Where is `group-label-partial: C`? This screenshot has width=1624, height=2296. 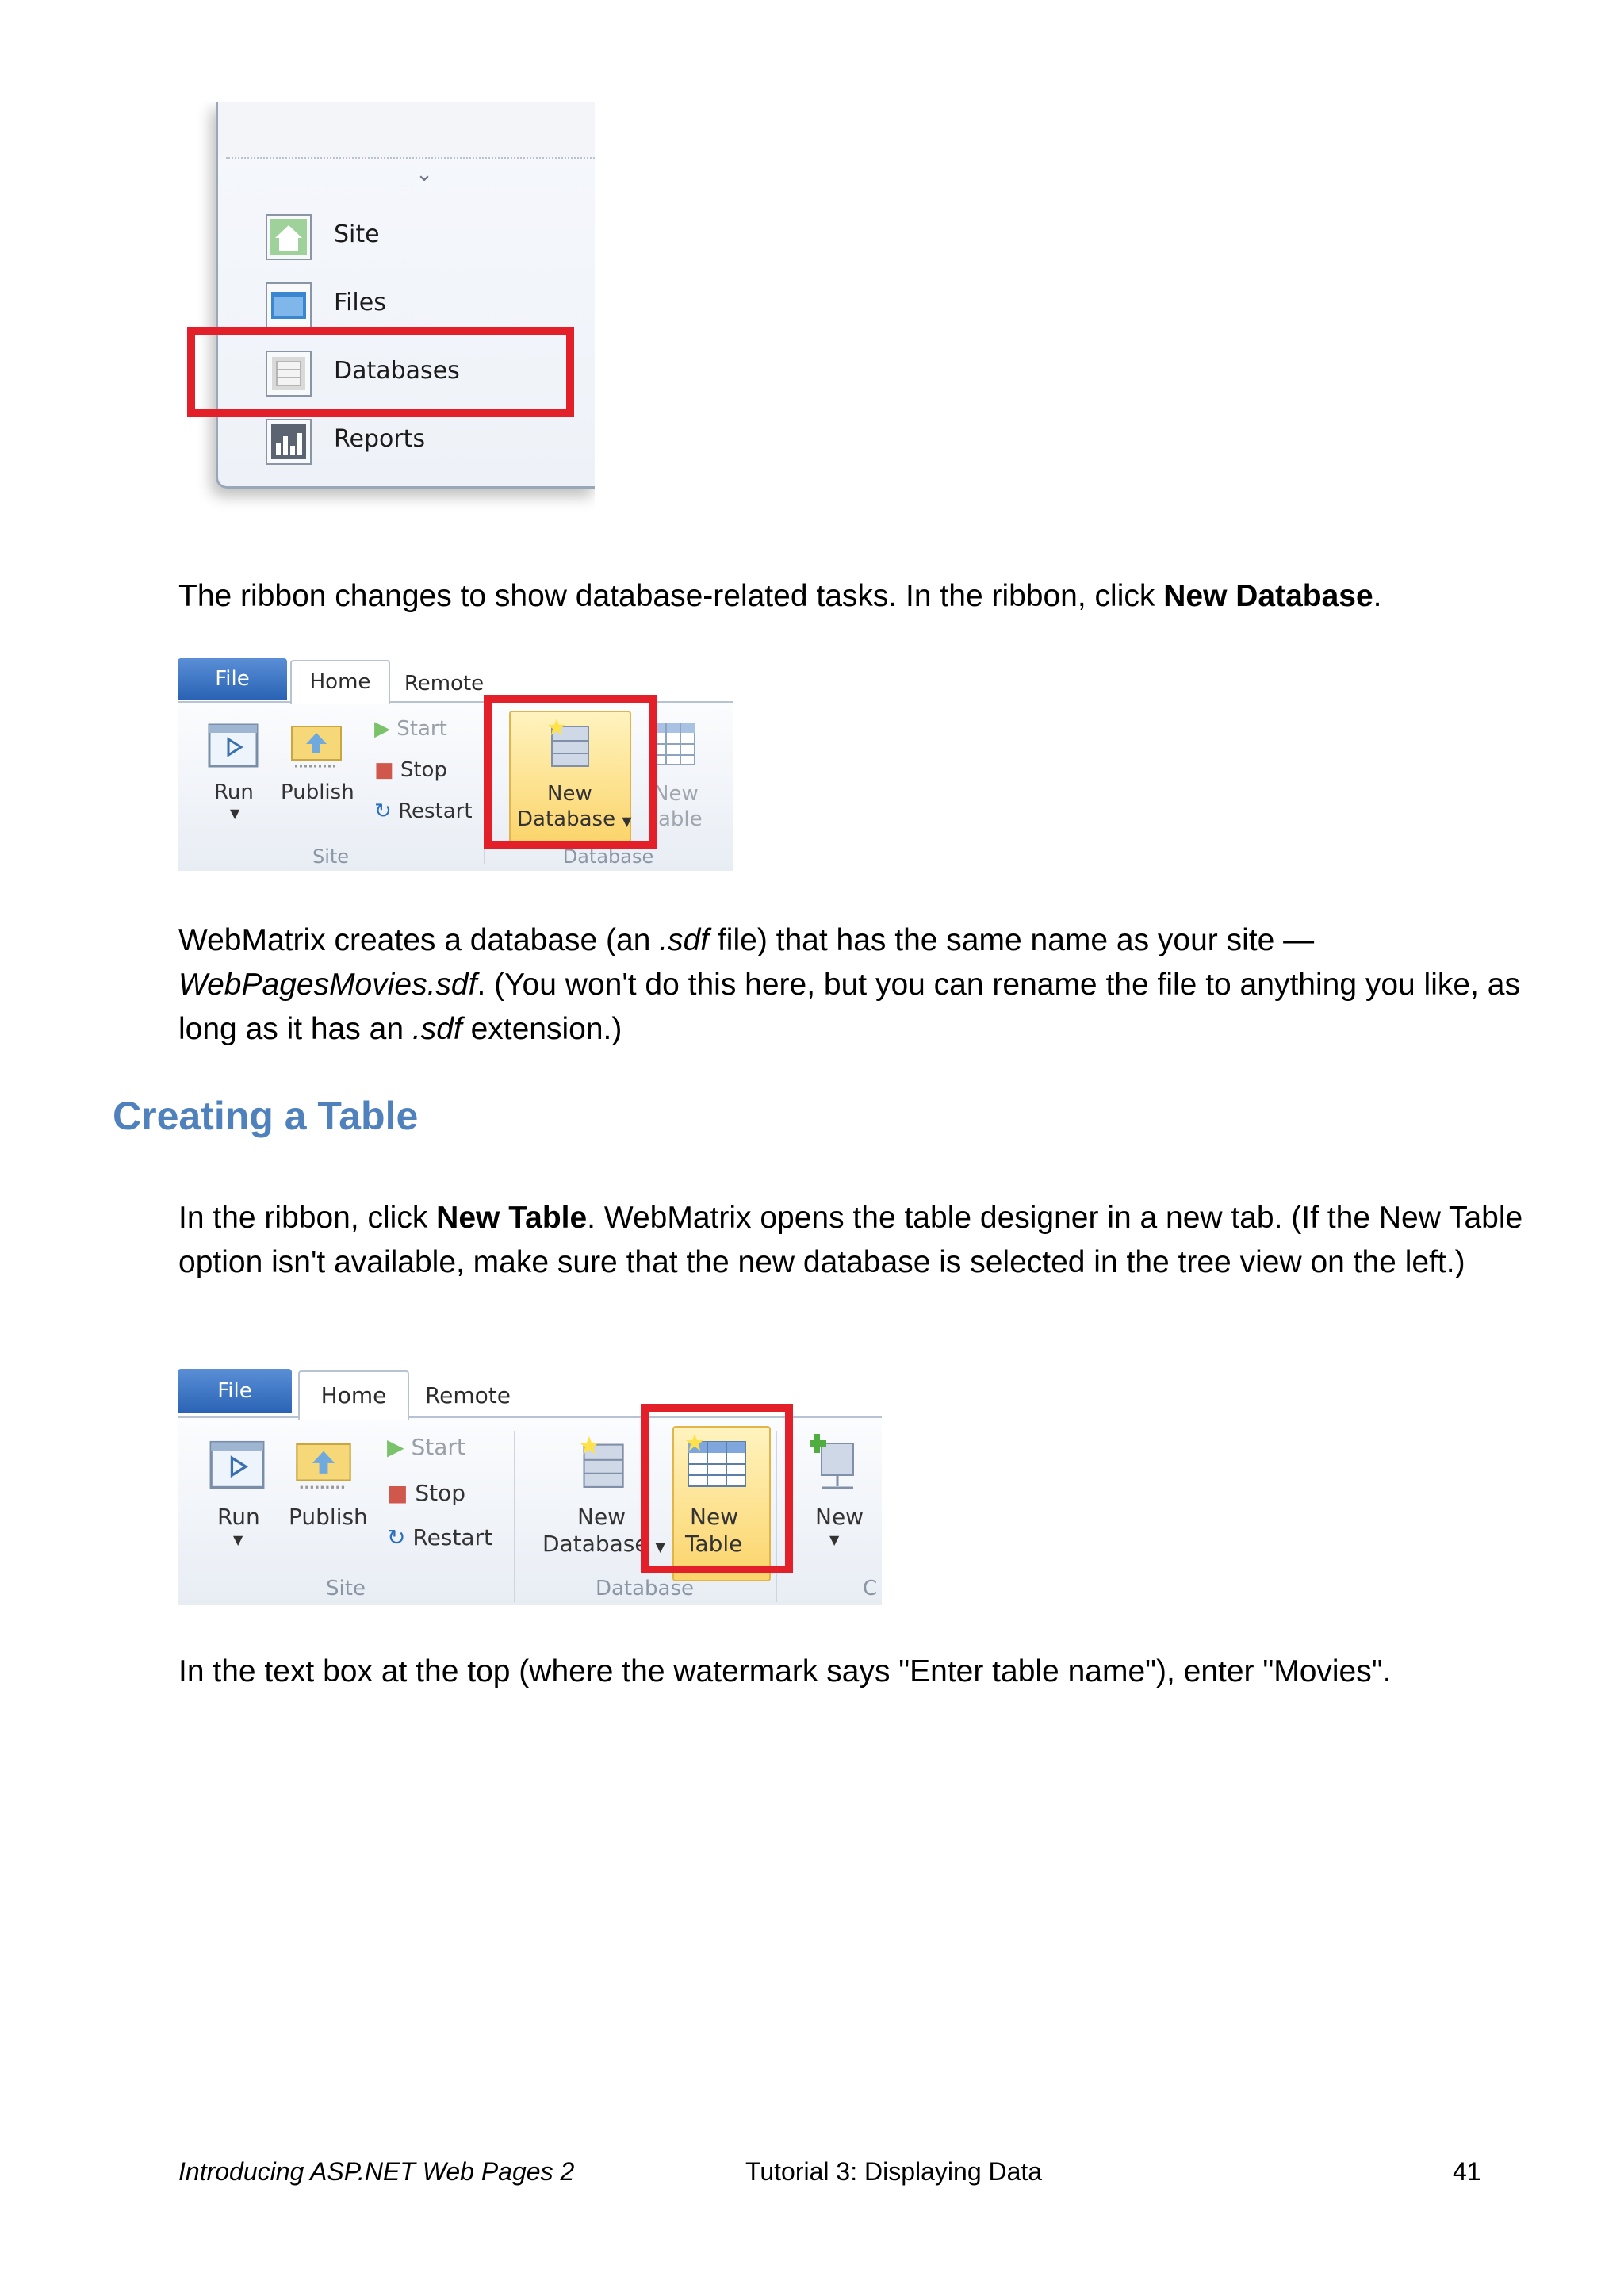 group-label-partial: C is located at coordinates (870, 1588).